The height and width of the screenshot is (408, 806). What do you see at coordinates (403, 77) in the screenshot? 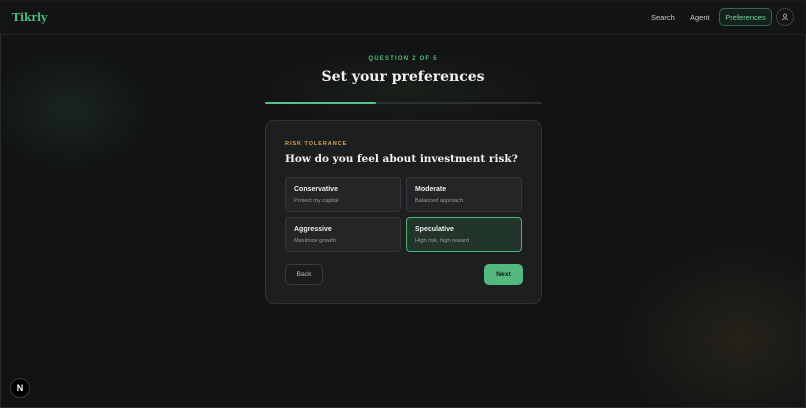
I see `page-title: Set your preferences` at bounding box center [403, 77].